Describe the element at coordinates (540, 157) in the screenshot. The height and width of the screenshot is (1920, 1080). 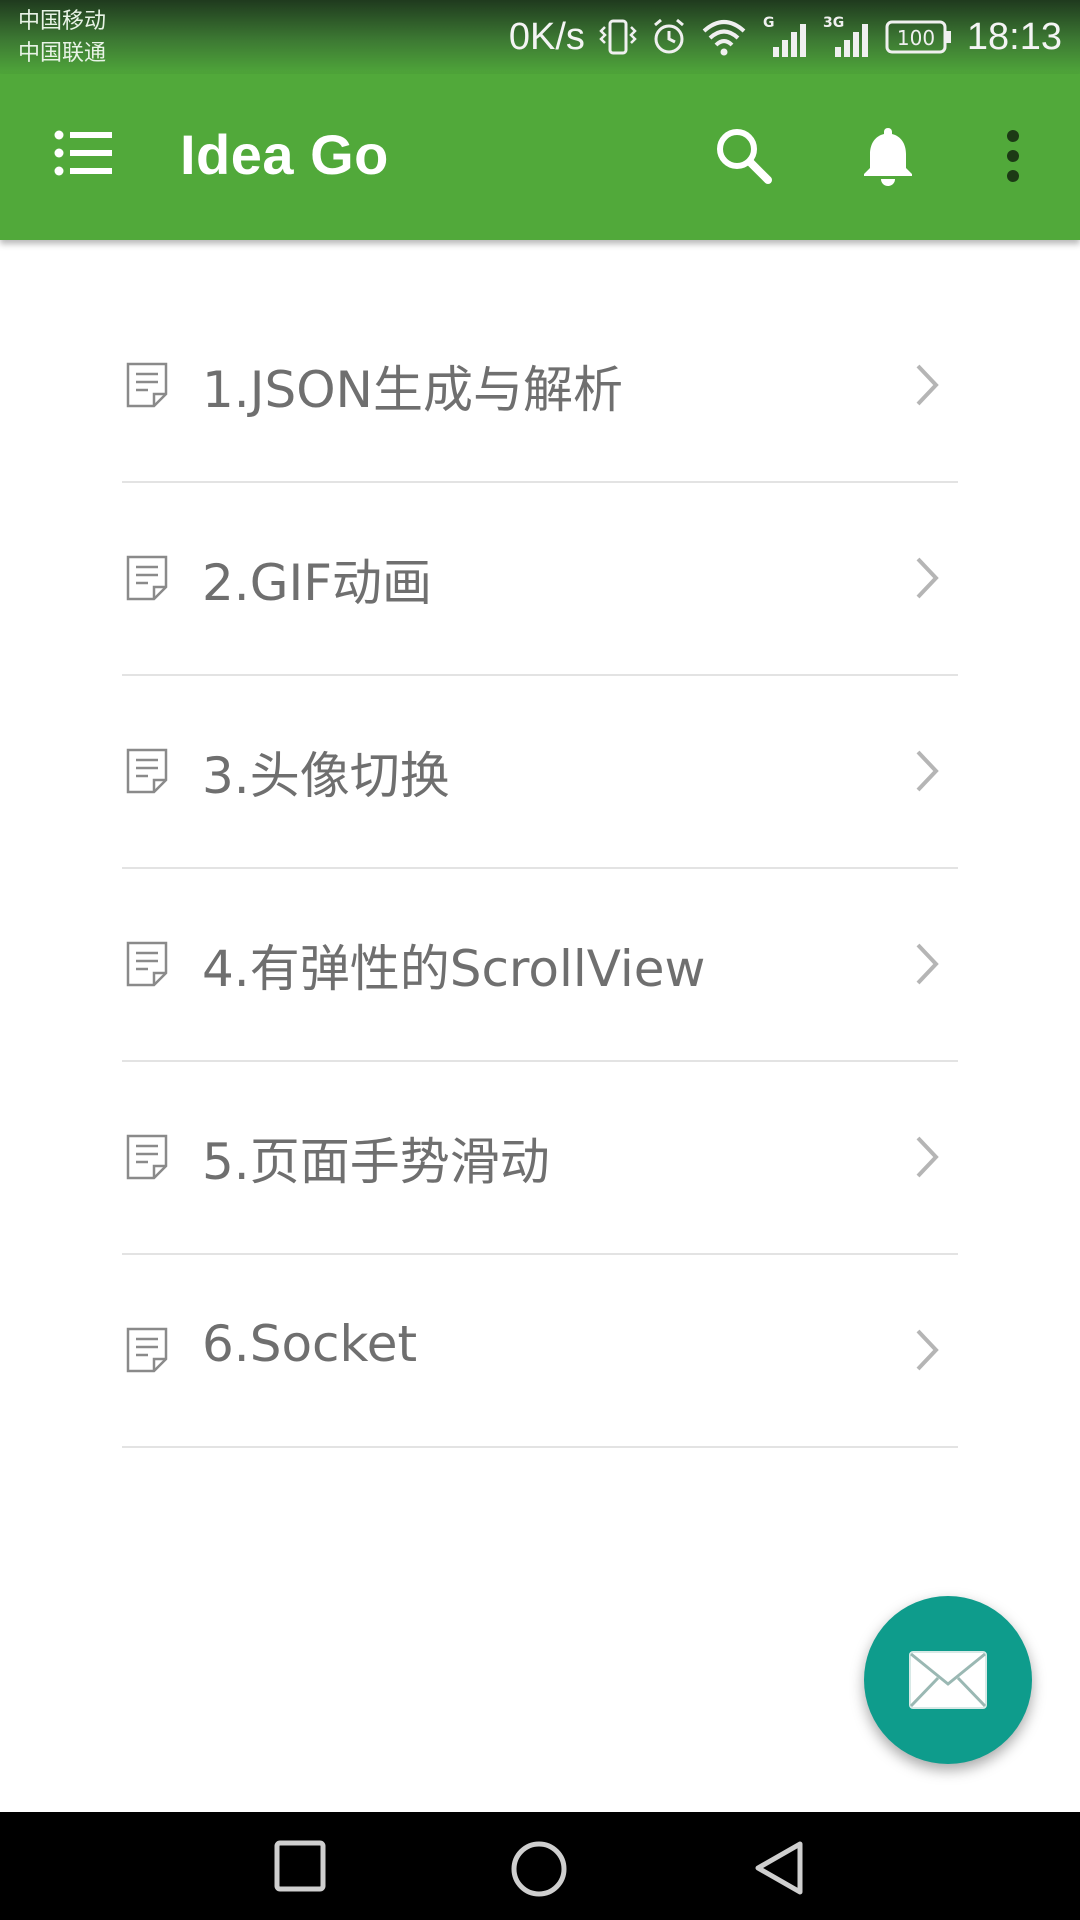
I see `app-bar: Idea Go` at that location.